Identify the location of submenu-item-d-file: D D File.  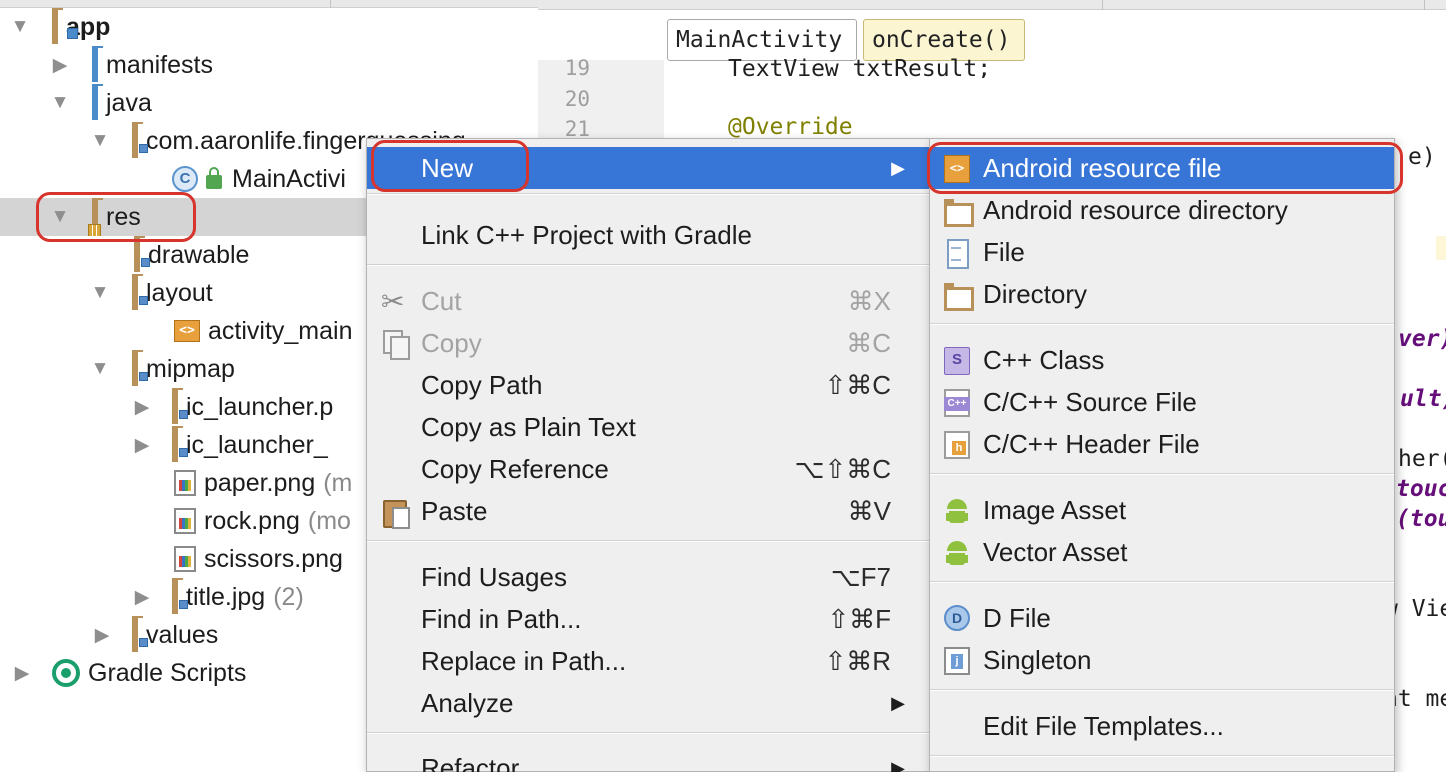
(1162, 618).